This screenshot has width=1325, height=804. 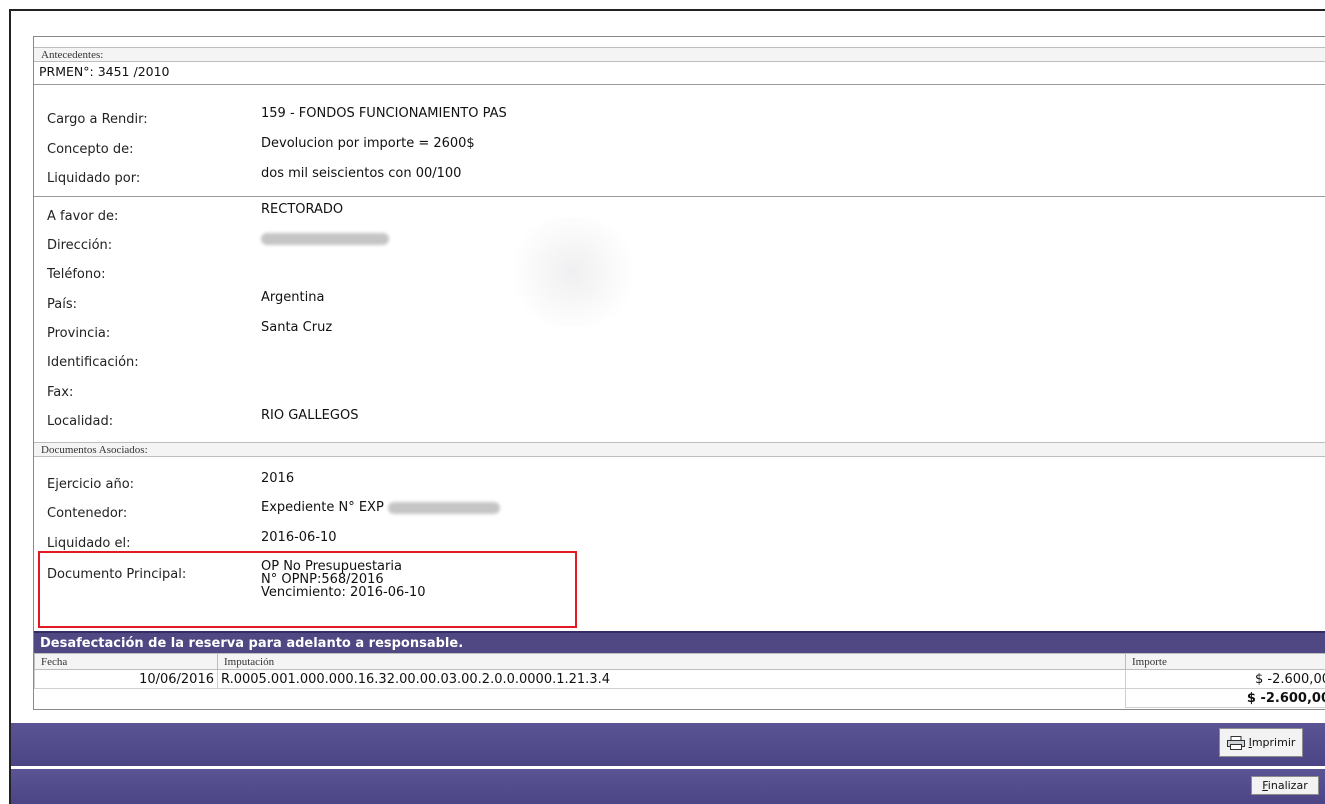 What do you see at coordinates (1272, 742) in the screenshot?
I see `imprimir-label: Imprimir` at bounding box center [1272, 742].